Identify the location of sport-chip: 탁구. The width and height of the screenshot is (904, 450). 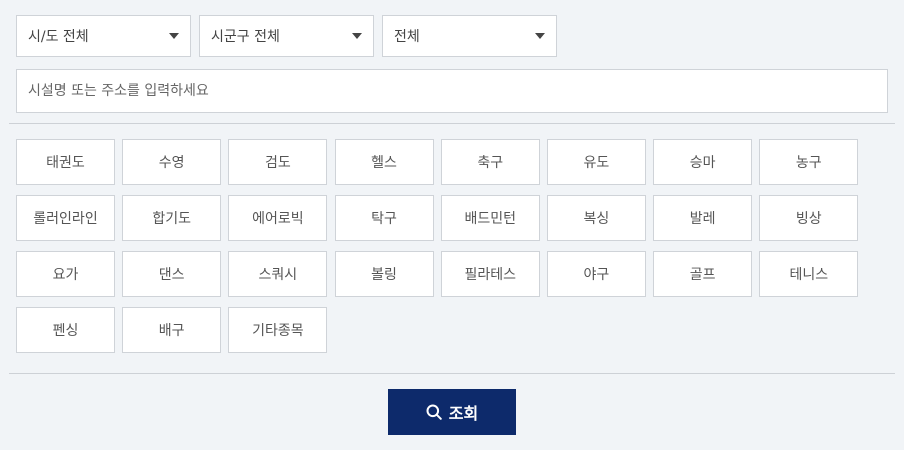
(384, 218).